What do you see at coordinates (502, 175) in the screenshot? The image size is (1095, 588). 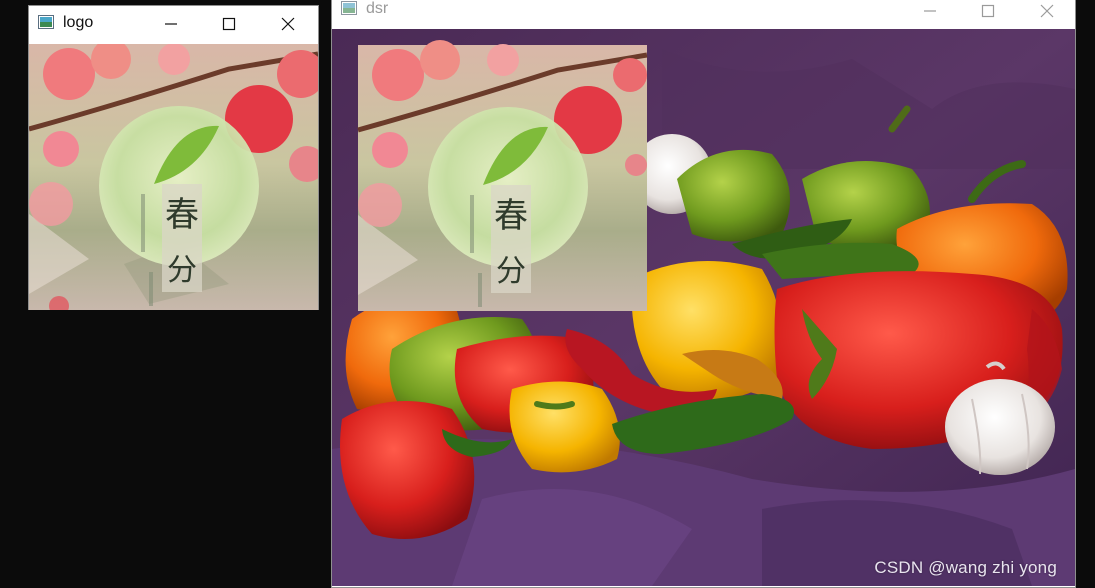 I see `logo-overlay: 春 分` at bounding box center [502, 175].